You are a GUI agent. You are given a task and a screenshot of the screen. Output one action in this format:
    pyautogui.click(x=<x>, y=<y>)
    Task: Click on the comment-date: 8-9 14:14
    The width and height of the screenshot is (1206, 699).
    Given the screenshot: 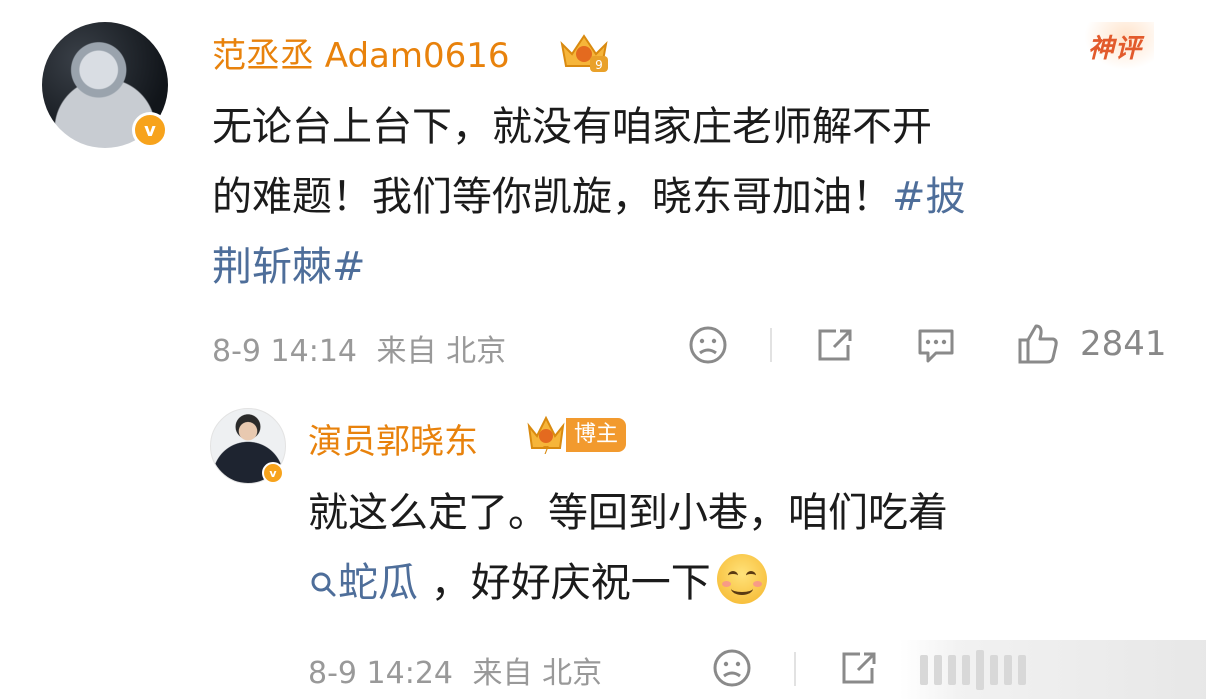 What is the action you would take?
    pyautogui.click(x=284, y=351)
    